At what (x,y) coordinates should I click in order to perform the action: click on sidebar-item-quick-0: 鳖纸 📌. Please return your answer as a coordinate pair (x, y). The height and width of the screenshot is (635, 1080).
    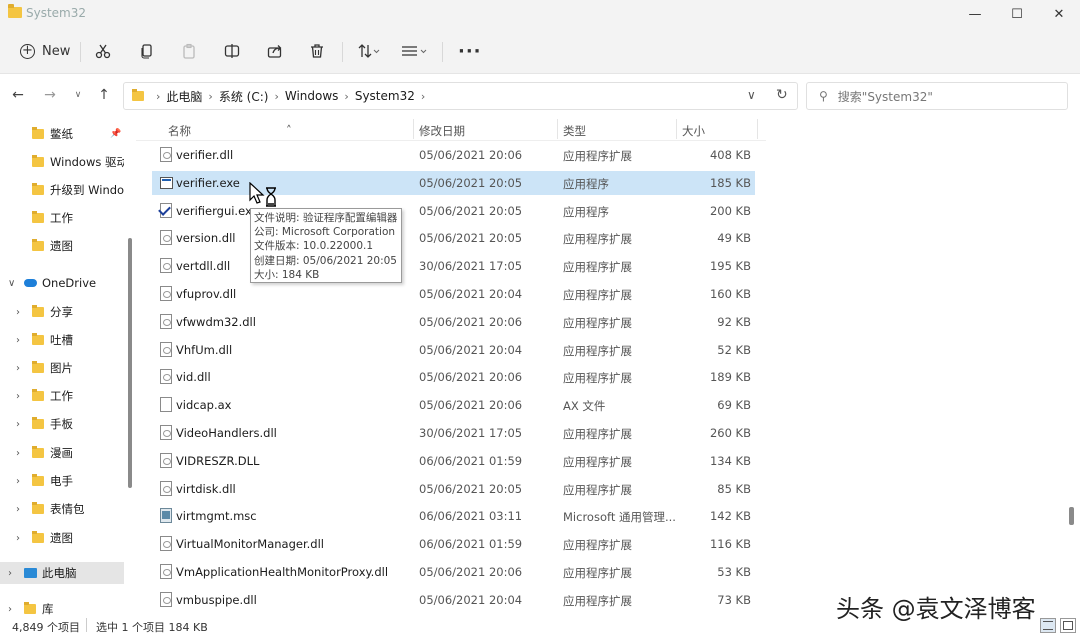
    Looking at the image, I should click on (62, 134).